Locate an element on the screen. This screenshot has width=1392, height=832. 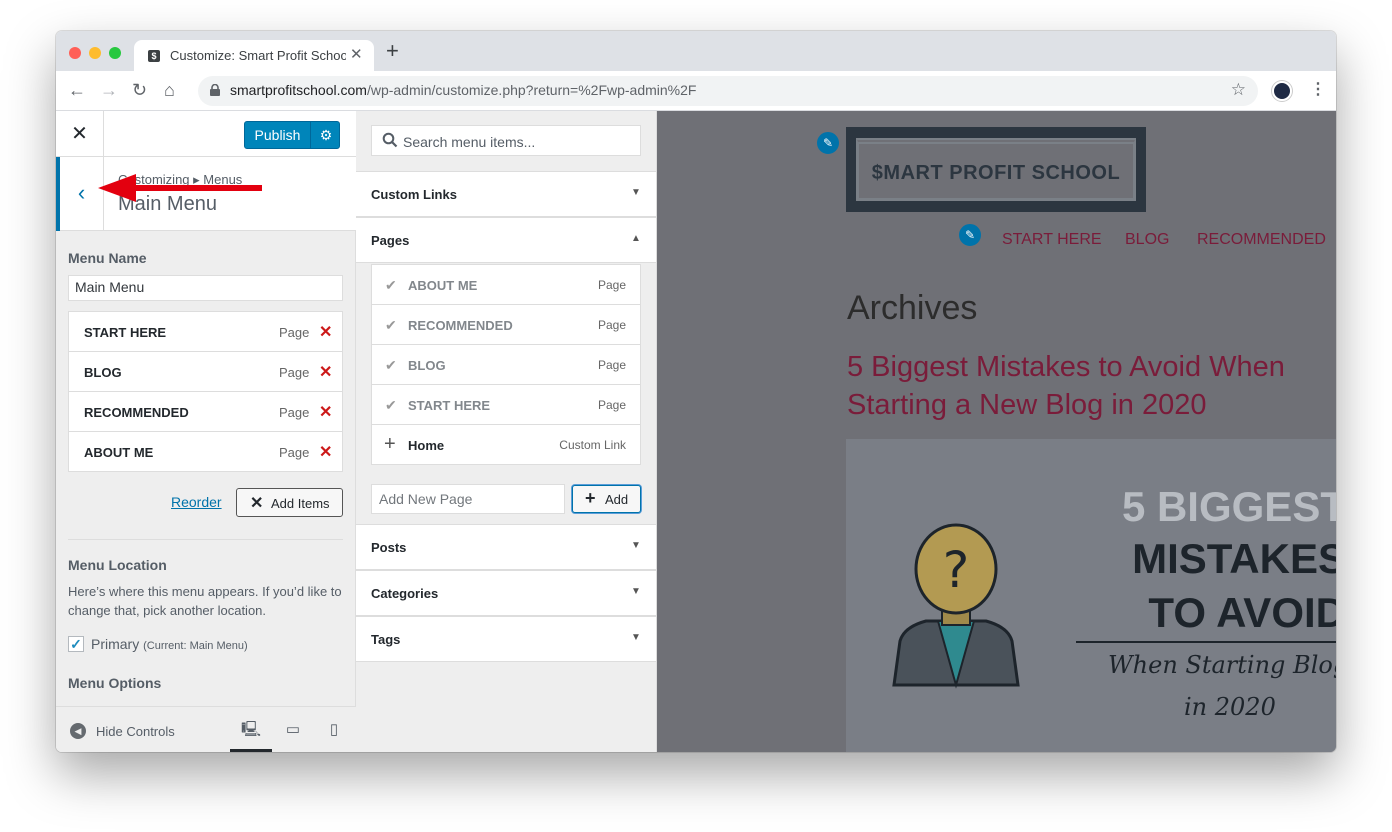
section-divider is located at coordinates (205, 539).